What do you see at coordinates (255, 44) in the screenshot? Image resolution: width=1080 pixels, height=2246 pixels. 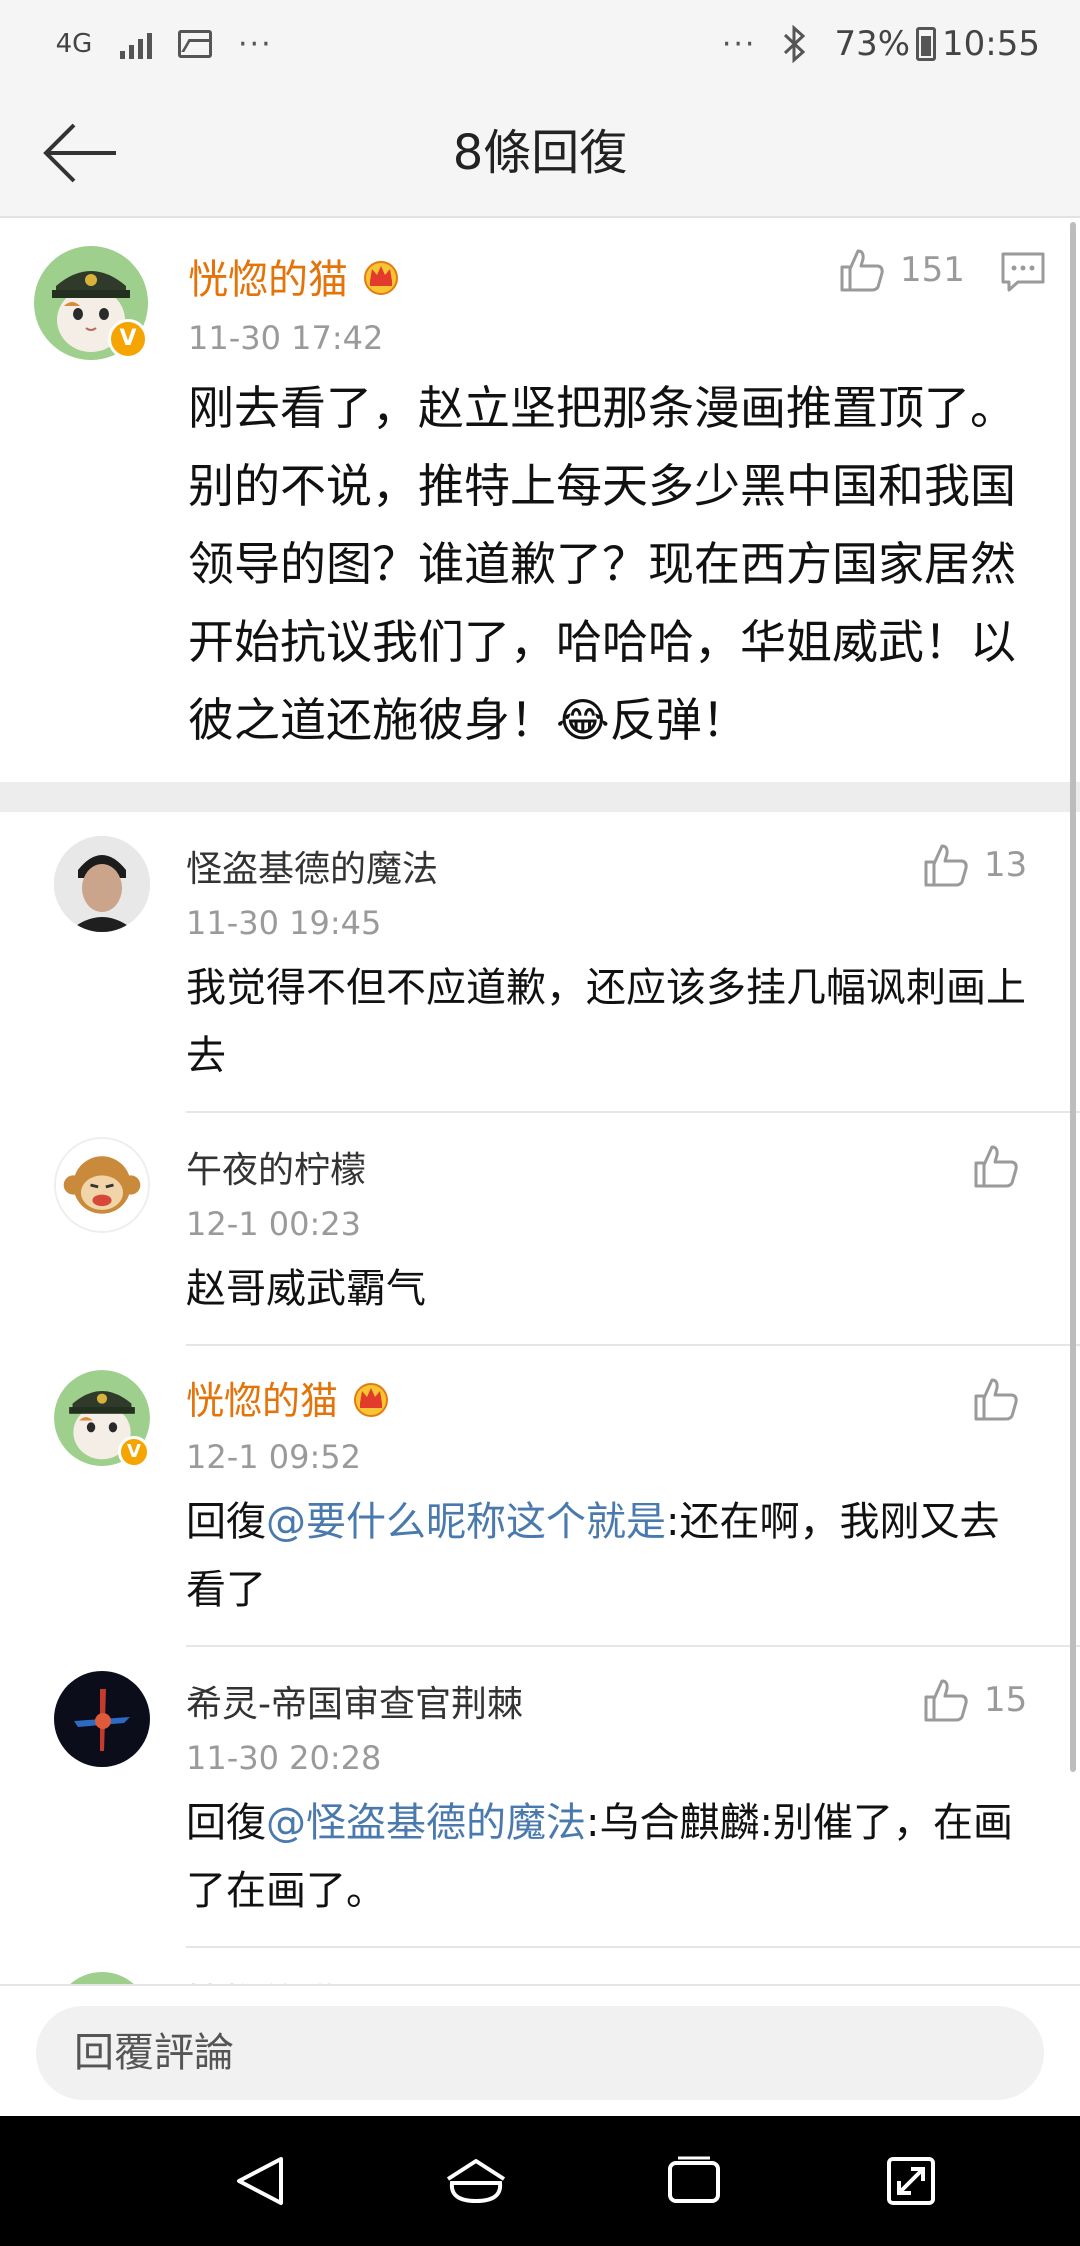 I see `more-notifications-icon: ···` at bounding box center [255, 44].